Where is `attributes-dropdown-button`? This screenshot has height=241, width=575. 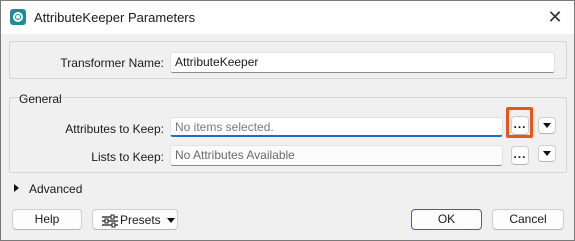
attributes-dropdown-button is located at coordinates (547, 125).